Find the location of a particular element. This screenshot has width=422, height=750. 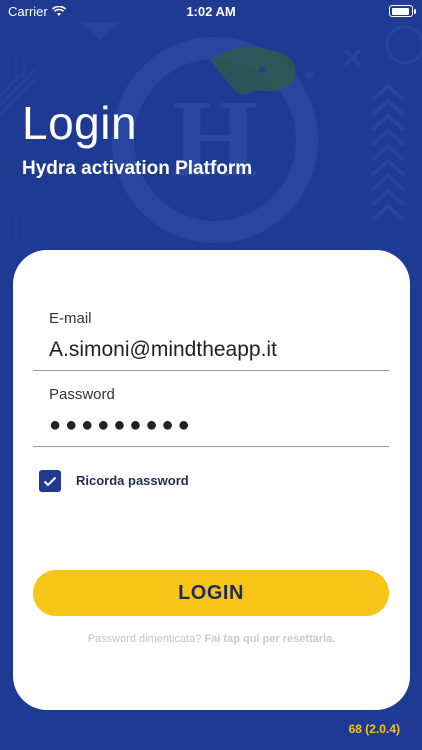

password-underline is located at coordinates (211, 446).